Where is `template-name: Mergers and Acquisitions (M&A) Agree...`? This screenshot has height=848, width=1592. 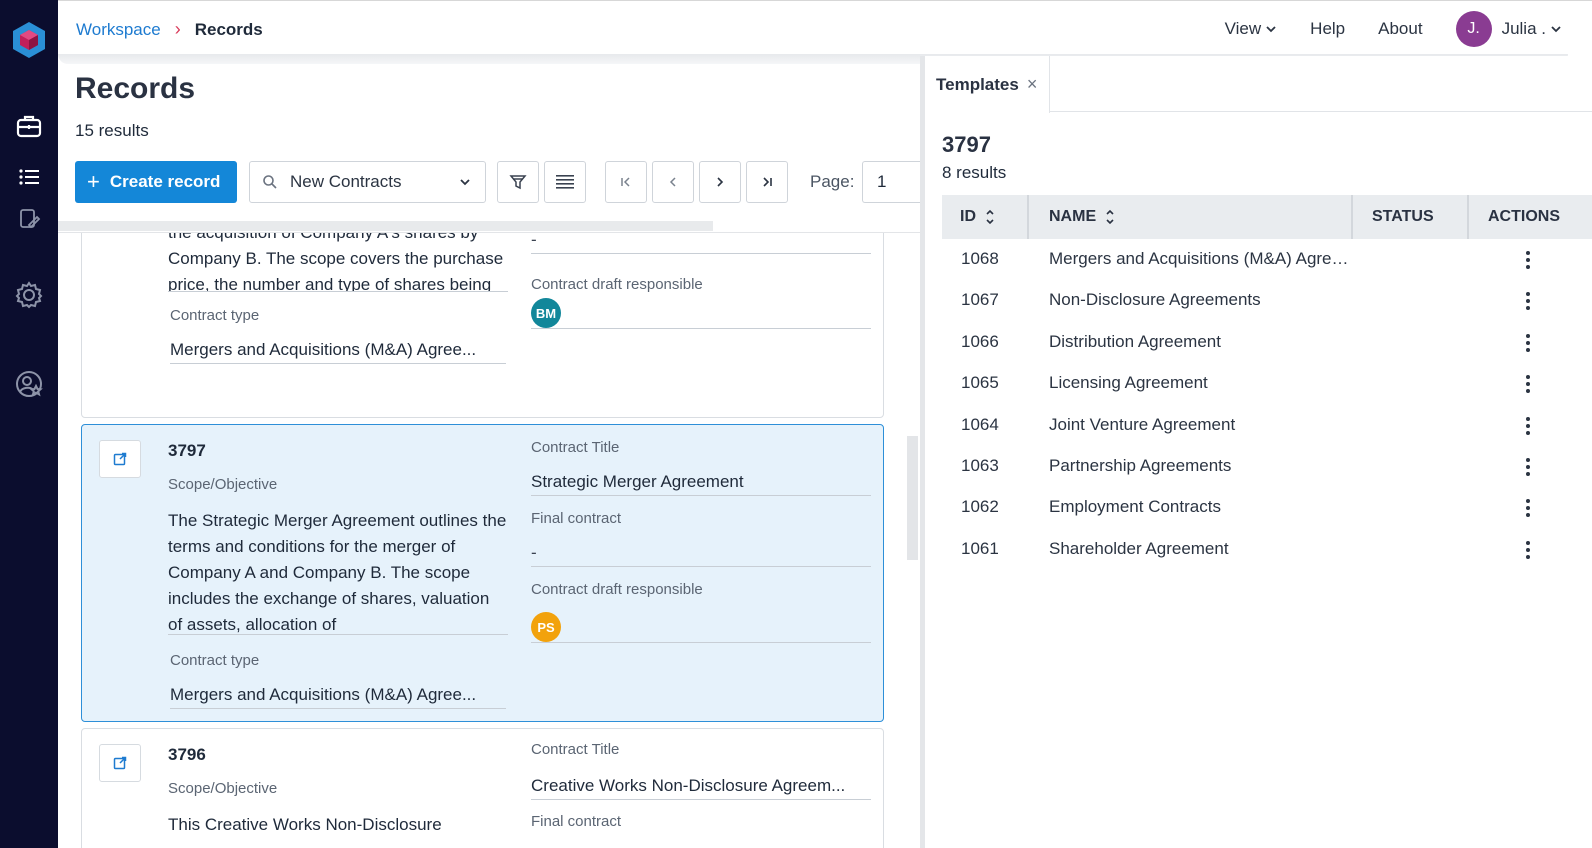
template-name: Mergers and Acquisitions (M&A) Agree... is located at coordinates (1199, 258).